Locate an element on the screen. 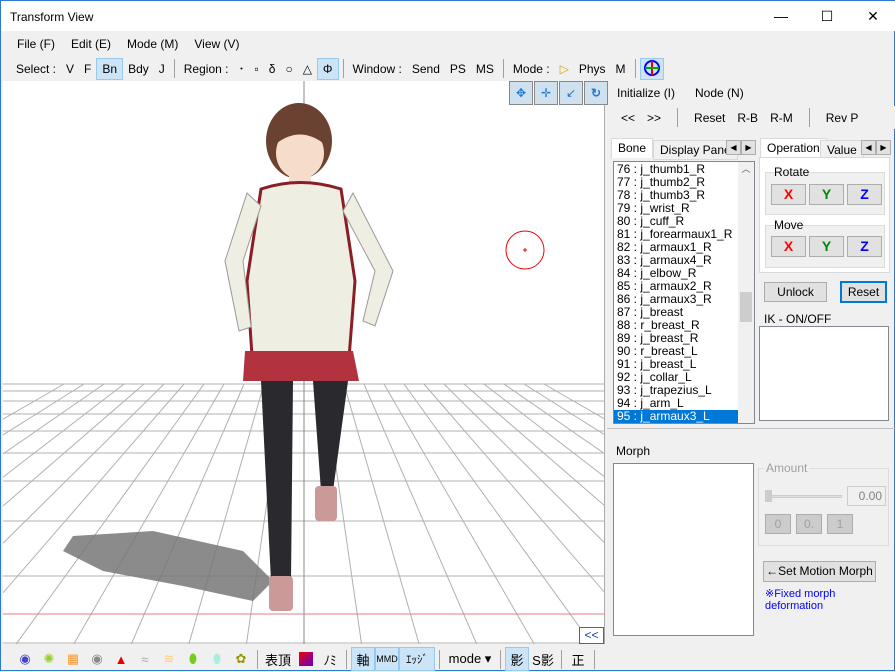 Image resolution: width=895 pixels, height=672 pixels. normal-icon: ≋ is located at coordinates (169, 659).